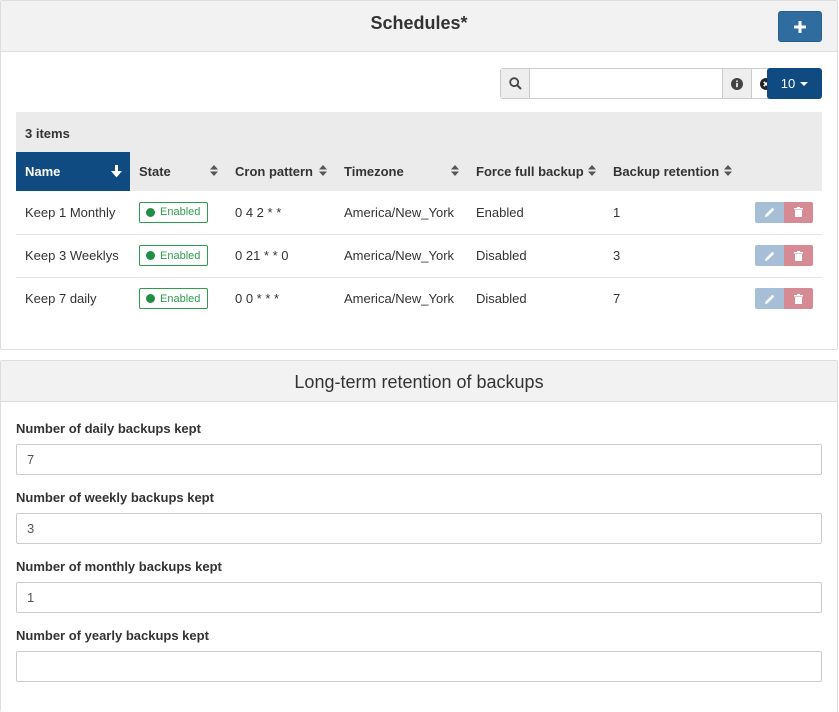  What do you see at coordinates (530, 171) in the screenshot?
I see `column-label: Force full backup` at bounding box center [530, 171].